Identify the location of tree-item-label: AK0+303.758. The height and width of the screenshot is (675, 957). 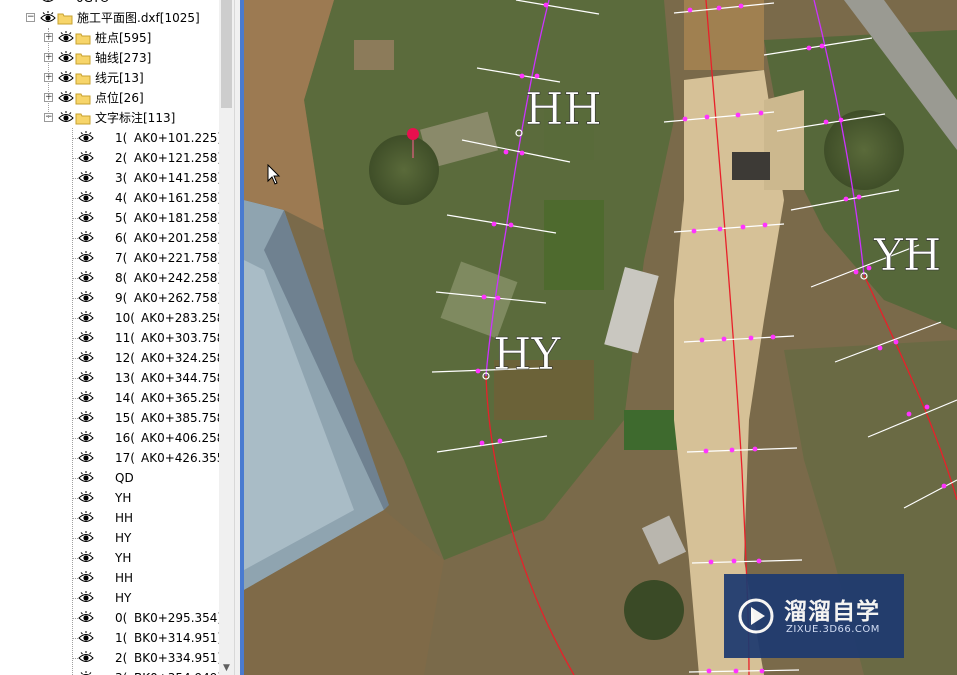
(180, 338).